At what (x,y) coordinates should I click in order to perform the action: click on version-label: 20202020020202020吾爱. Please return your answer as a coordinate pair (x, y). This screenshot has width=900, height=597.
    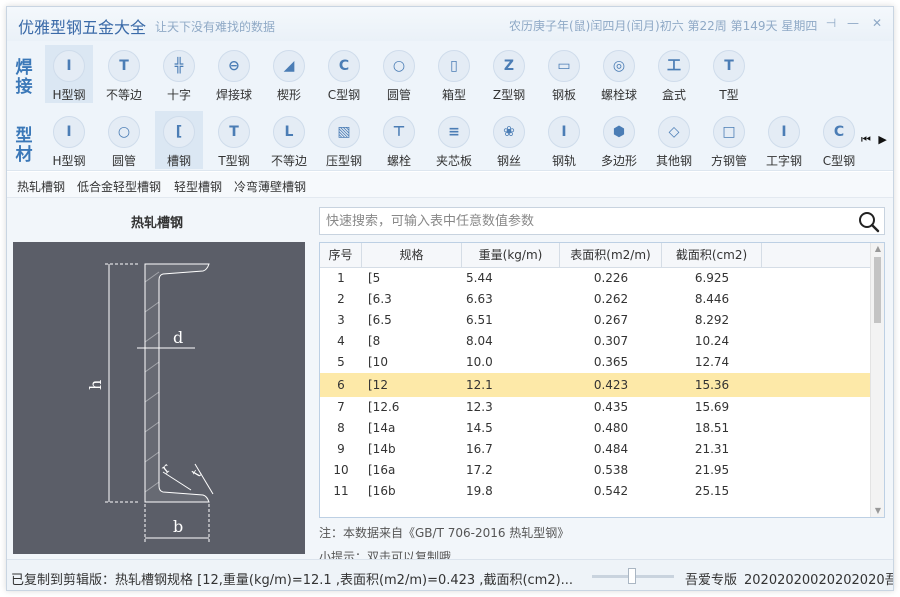
    Looking at the image, I should click on (819, 580).